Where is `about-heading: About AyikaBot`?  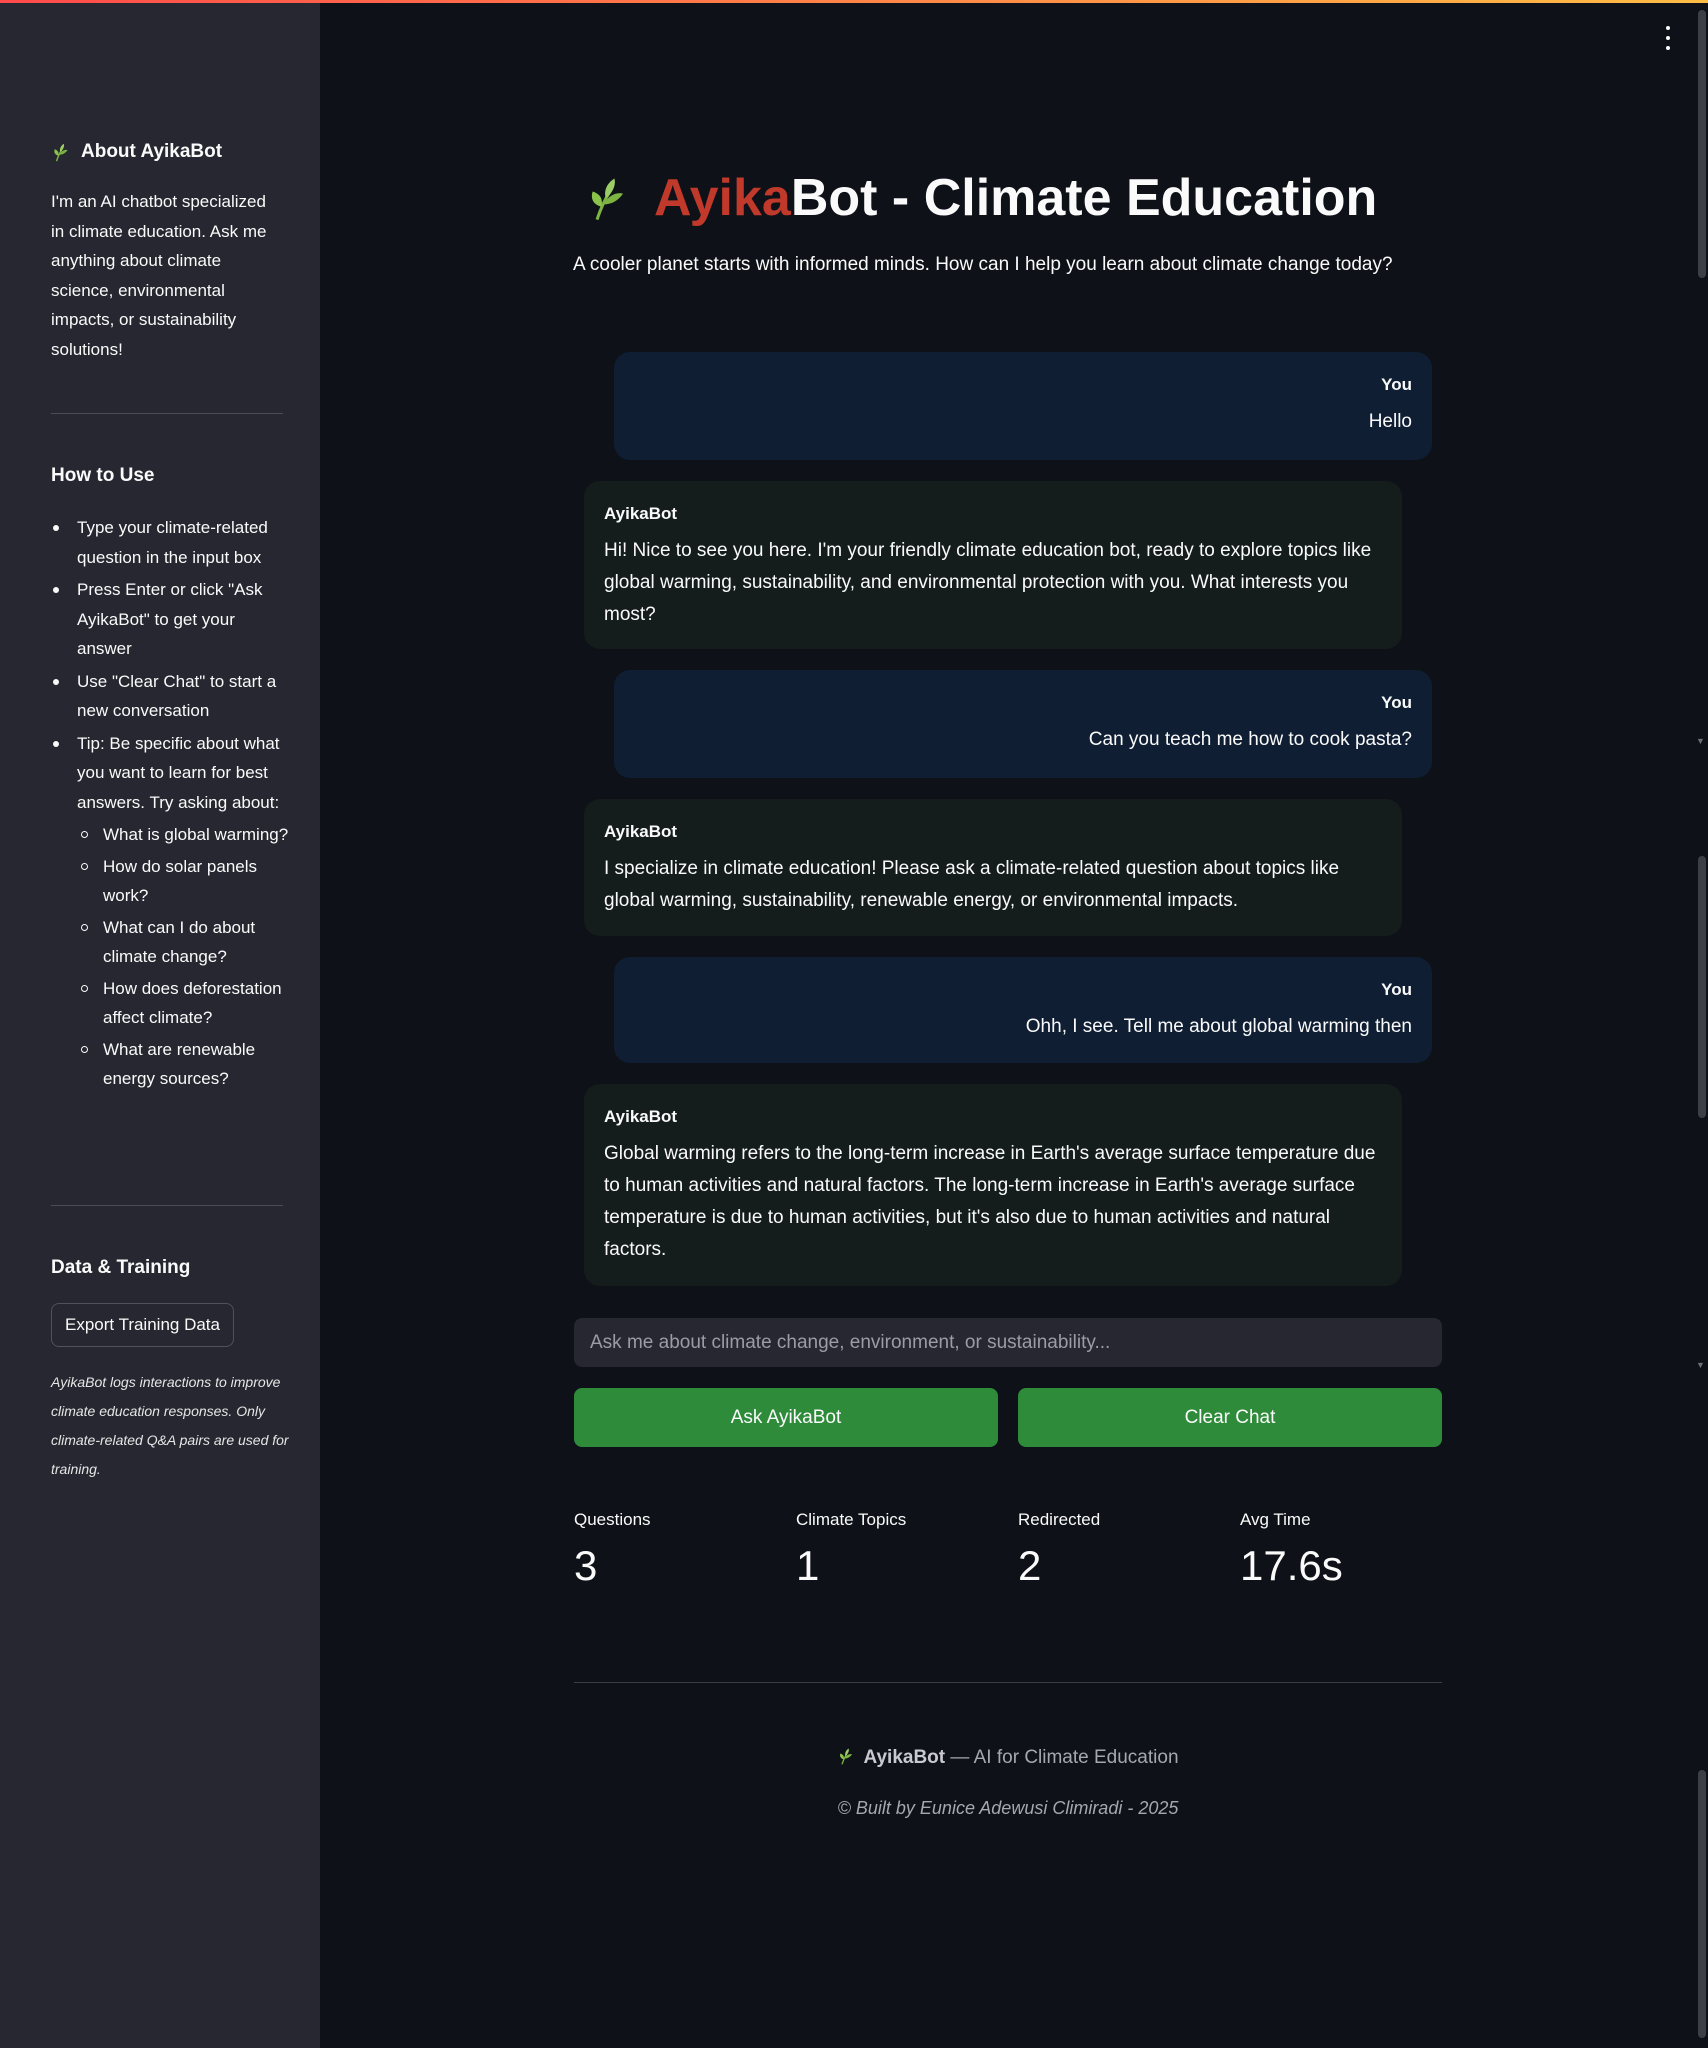 about-heading: About AyikaBot is located at coordinates (136, 152).